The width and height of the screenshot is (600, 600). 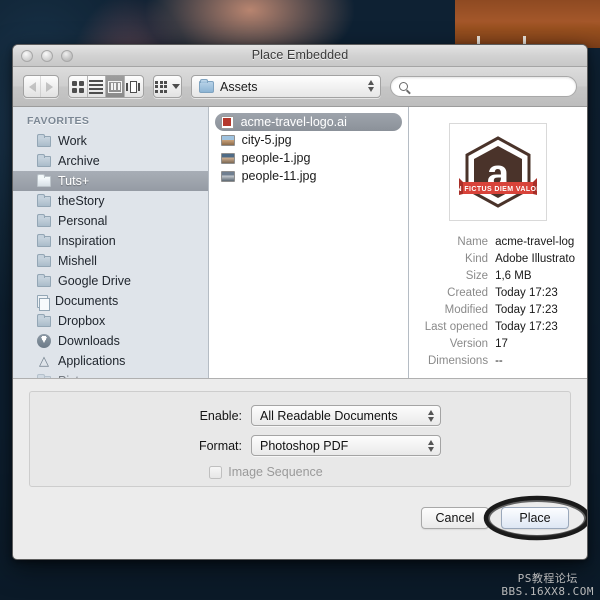 I want to click on toolbar: Assets, so click(x=300, y=87).